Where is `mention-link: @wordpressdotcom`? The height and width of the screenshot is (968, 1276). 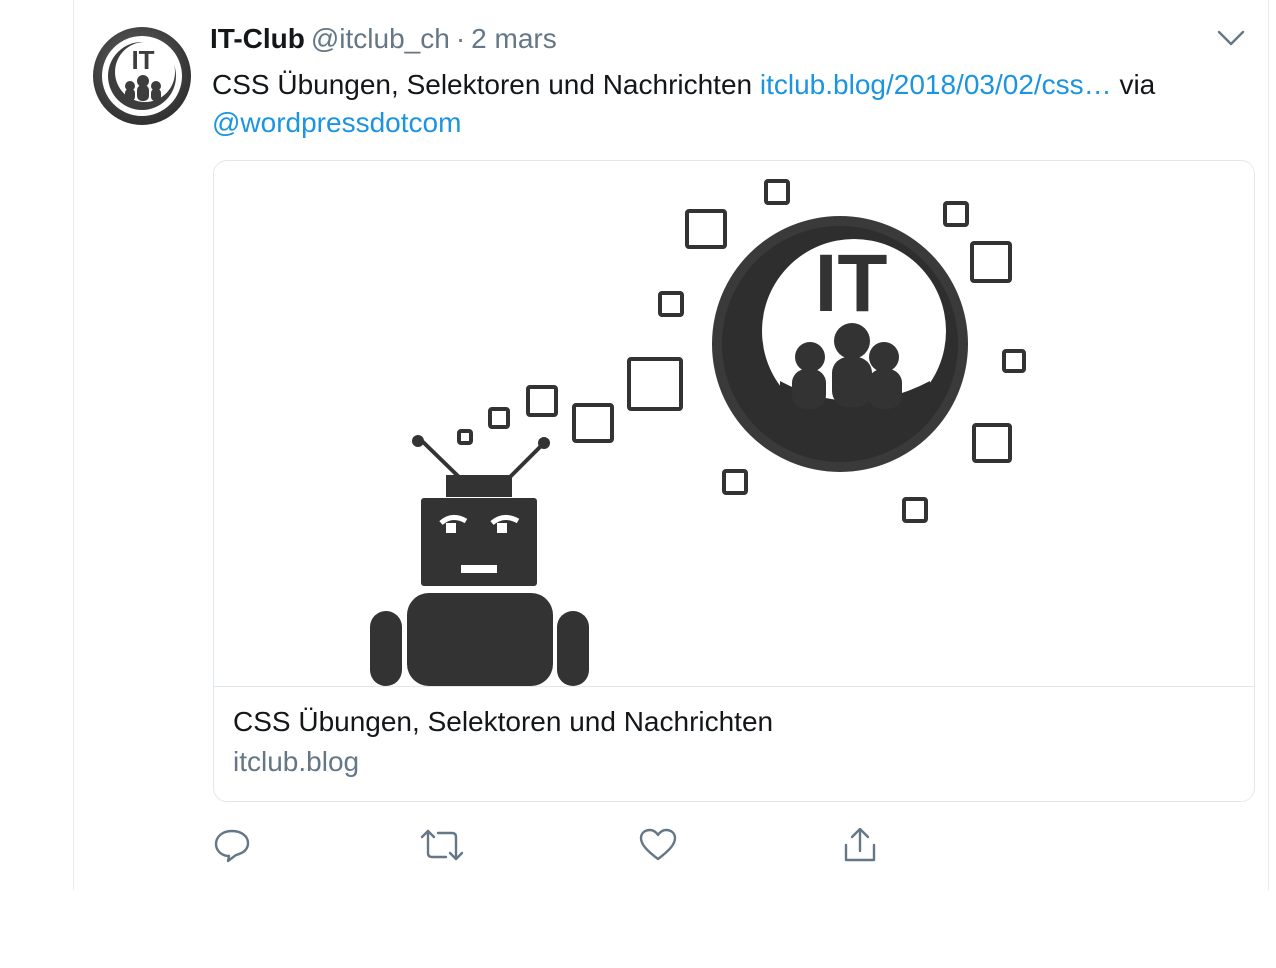 mention-link: @wordpressdotcom is located at coordinates (336, 122).